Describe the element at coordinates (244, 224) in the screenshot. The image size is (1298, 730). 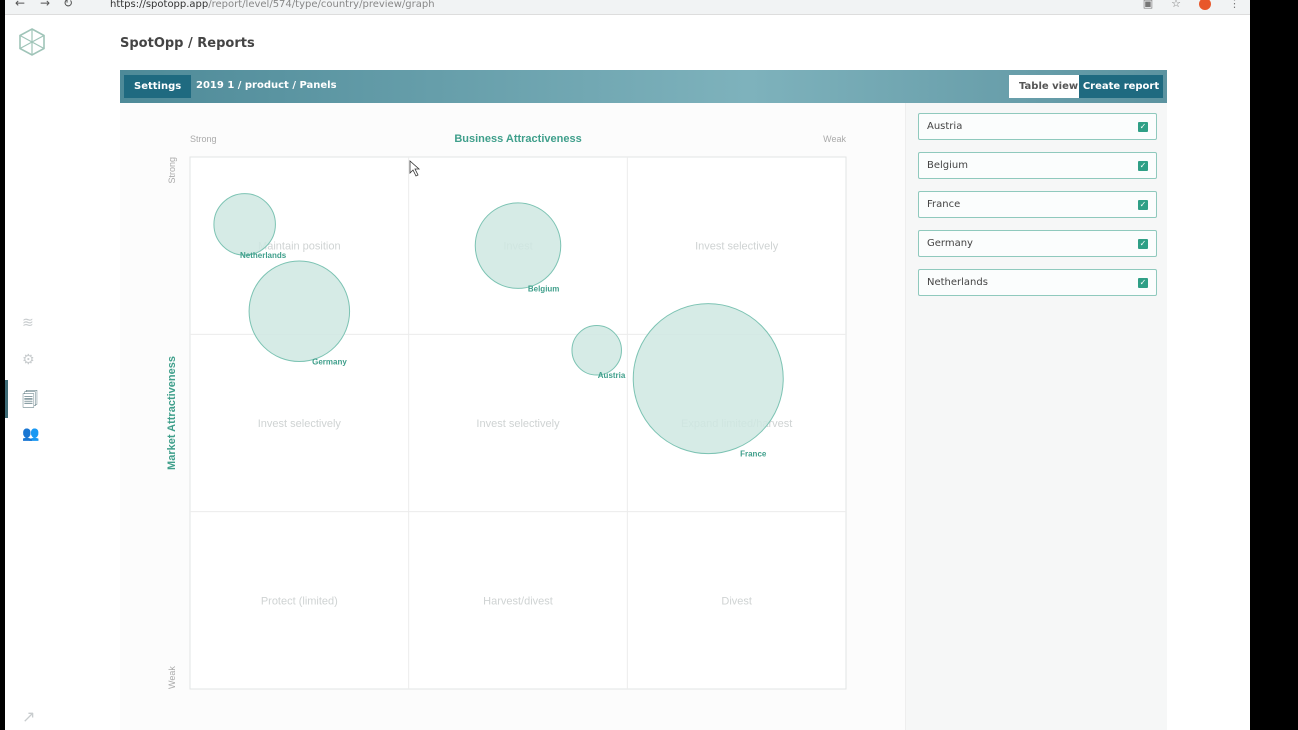
I see `bubble-netherlands` at that location.